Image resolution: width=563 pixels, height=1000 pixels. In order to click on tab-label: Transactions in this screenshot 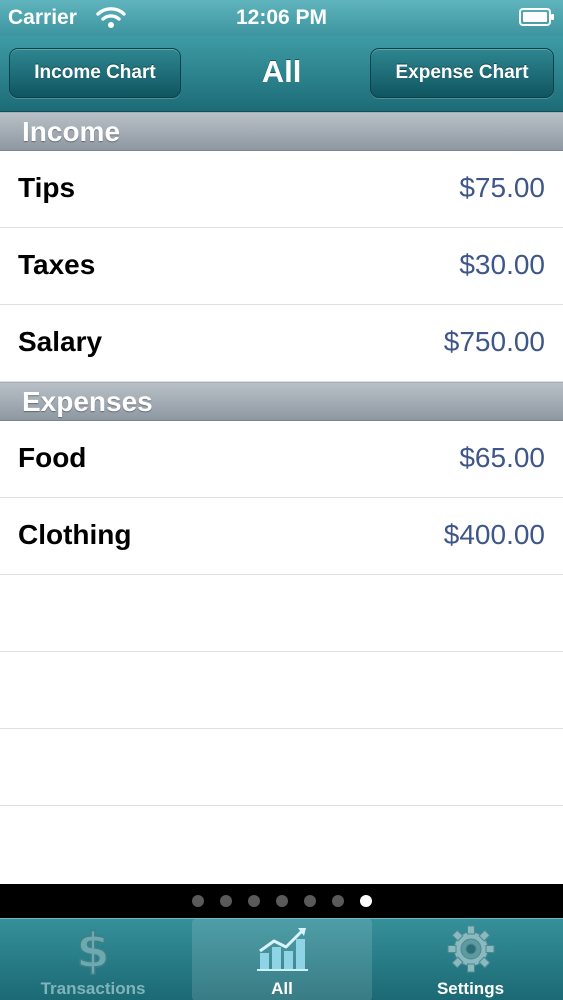, I will do `click(93, 988)`.